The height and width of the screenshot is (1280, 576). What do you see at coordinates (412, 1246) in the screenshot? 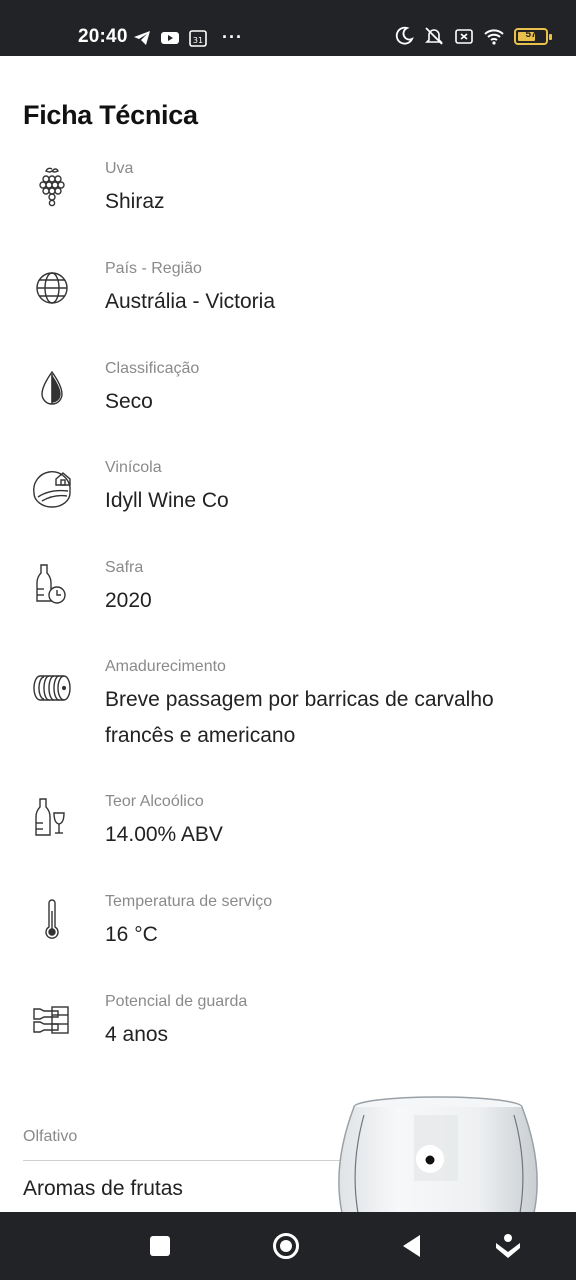
I see `back-button` at bounding box center [412, 1246].